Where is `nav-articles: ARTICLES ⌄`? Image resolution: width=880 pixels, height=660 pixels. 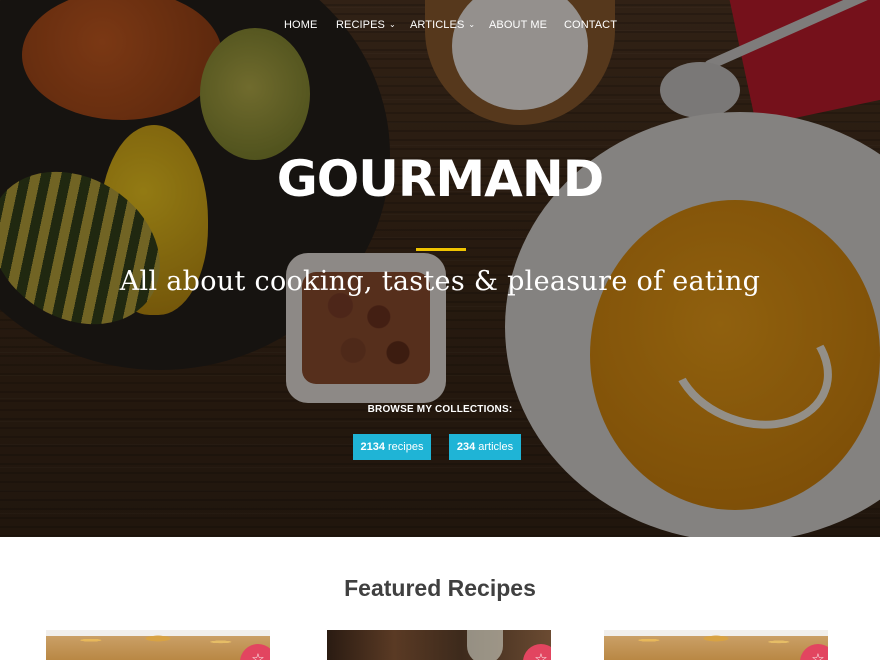 nav-articles: ARTICLES ⌄ is located at coordinates (442, 25).